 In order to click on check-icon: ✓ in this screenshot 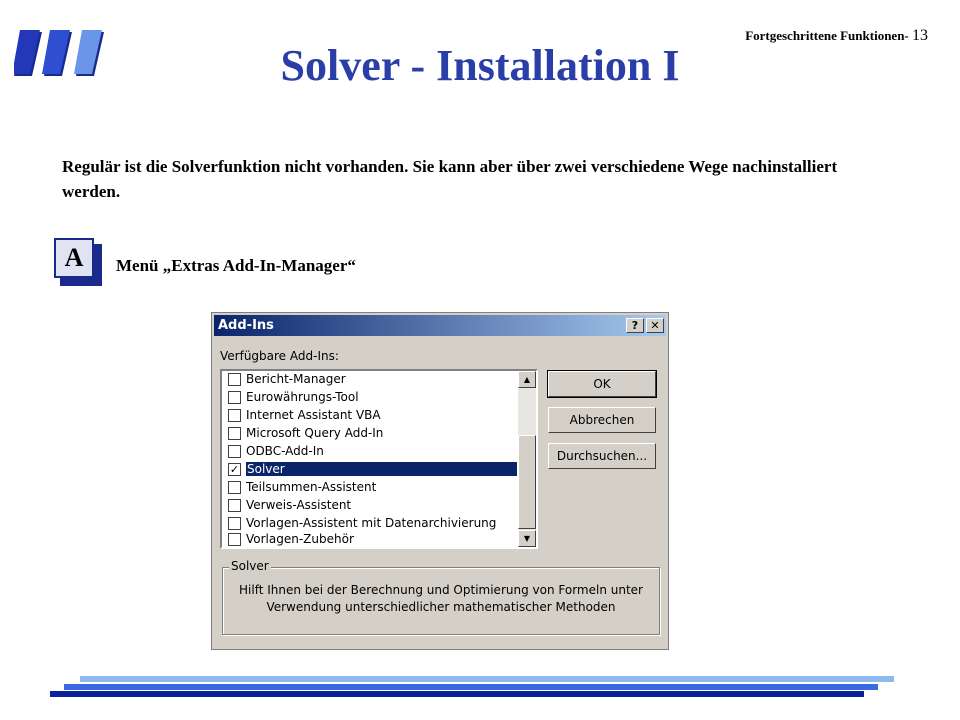, I will do `click(234, 469)`.